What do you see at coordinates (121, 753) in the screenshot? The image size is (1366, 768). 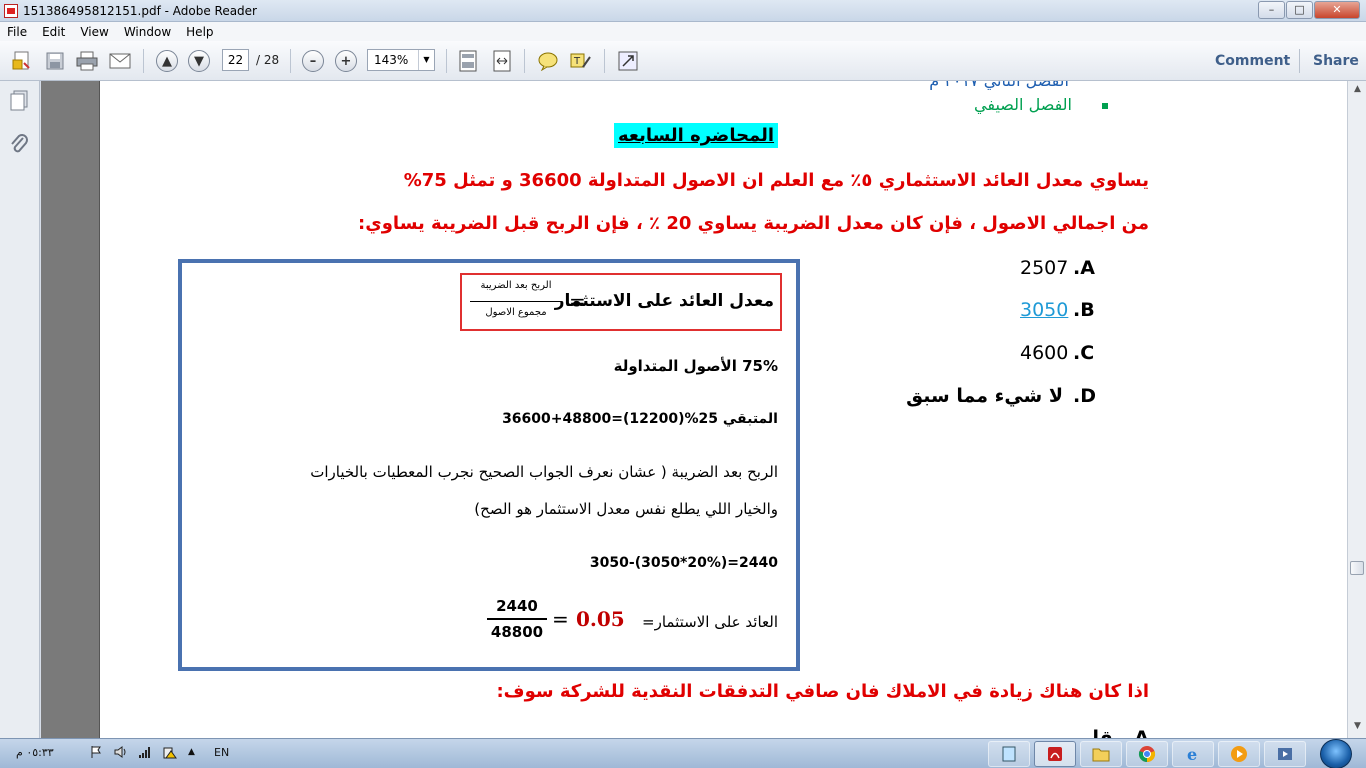 I see `volume-icon` at bounding box center [121, 753].